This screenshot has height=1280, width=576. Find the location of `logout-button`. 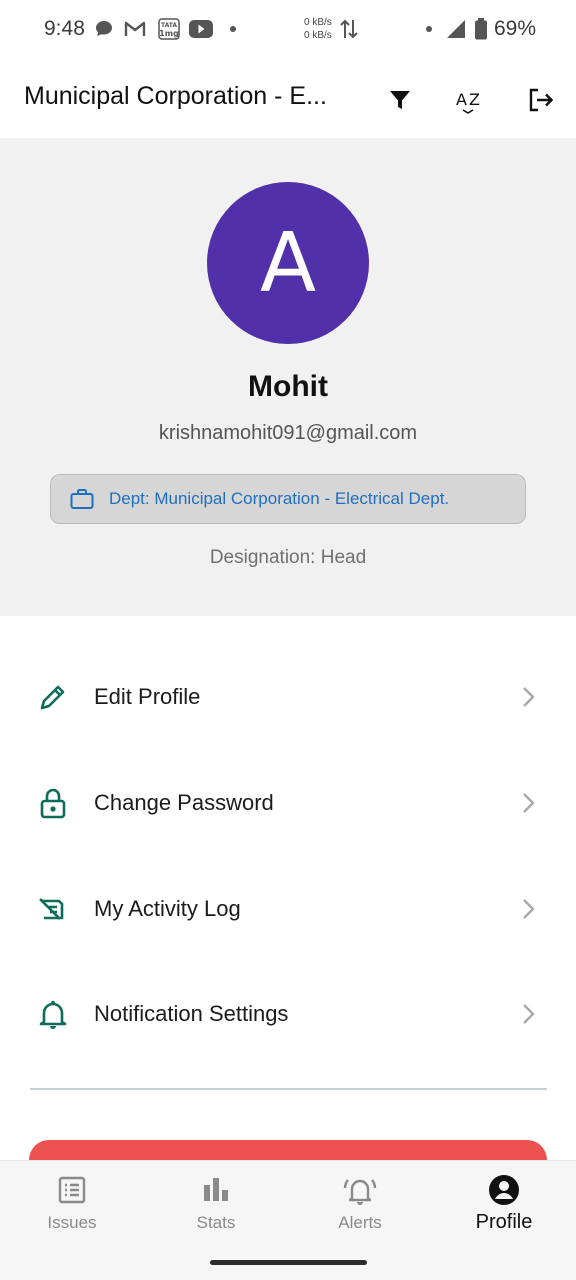

logout-button is located at coordinates (540, 100).